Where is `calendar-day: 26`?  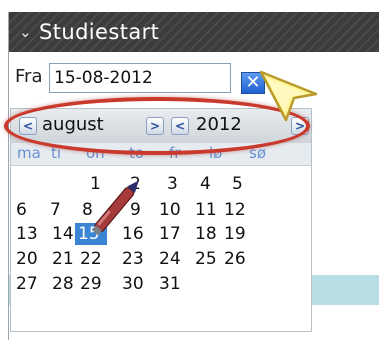 calendar-day: 26 is located at coordinates (237, 259).